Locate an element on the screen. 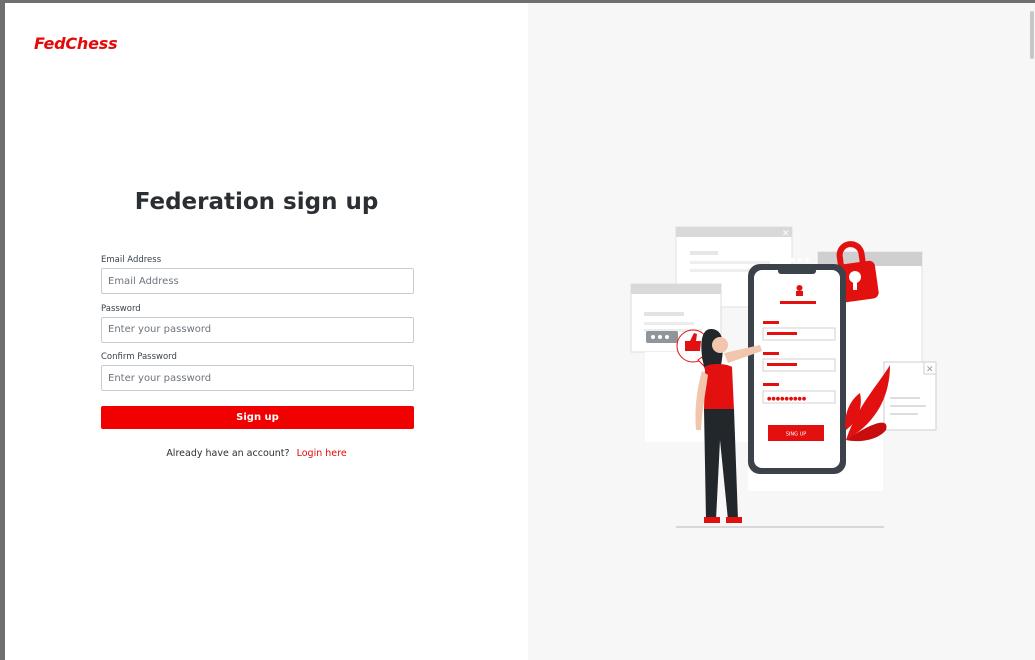 This screenshot has height=660, width=1035. phone-signup-label: SING UP is located at coordinates (796, 435).